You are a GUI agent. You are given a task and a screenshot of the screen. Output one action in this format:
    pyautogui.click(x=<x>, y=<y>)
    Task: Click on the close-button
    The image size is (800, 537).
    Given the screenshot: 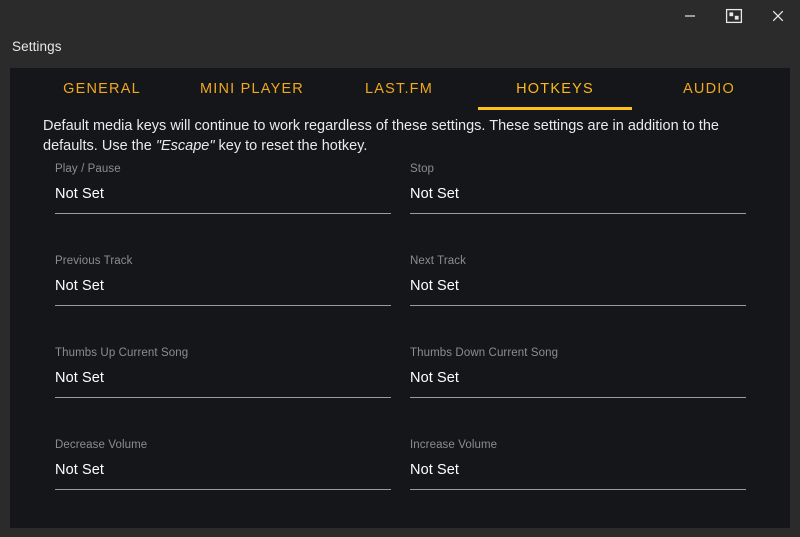 What is the action you would take?
    pyautogui.click(x=778, y=16)
    